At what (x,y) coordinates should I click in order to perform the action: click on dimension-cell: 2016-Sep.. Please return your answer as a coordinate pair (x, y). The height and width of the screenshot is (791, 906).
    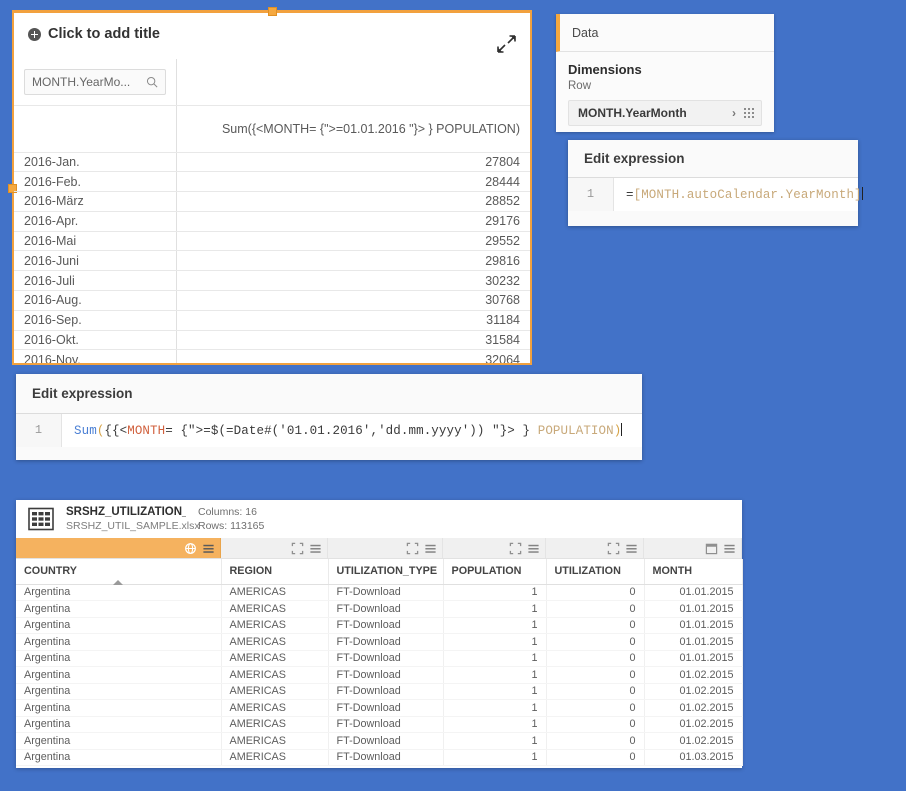
    Looking at the image, I should click on (95, 320).